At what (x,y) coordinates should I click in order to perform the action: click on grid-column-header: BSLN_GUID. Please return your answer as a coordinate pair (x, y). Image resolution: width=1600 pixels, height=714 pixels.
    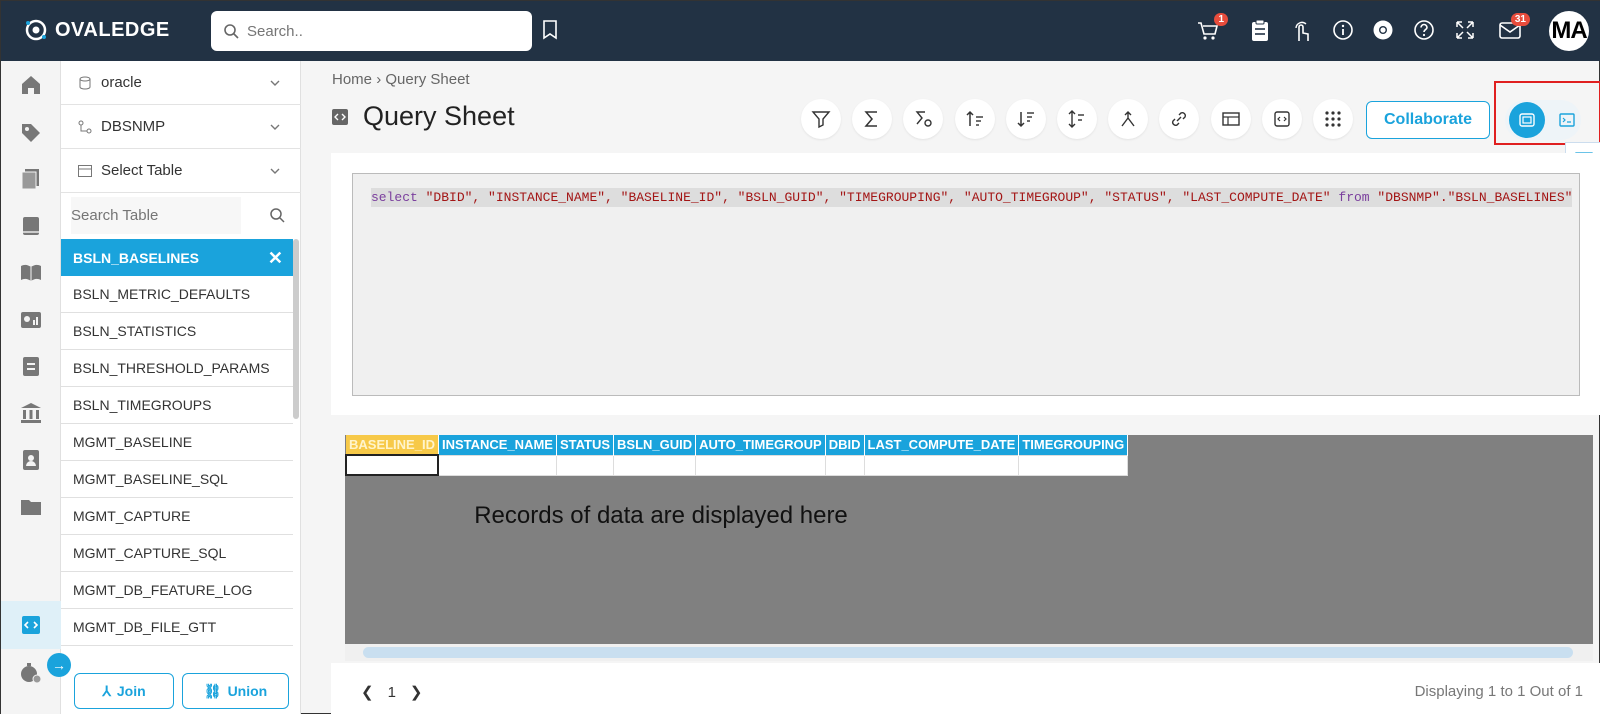
    Looking at the image, I should click on (655, 445).